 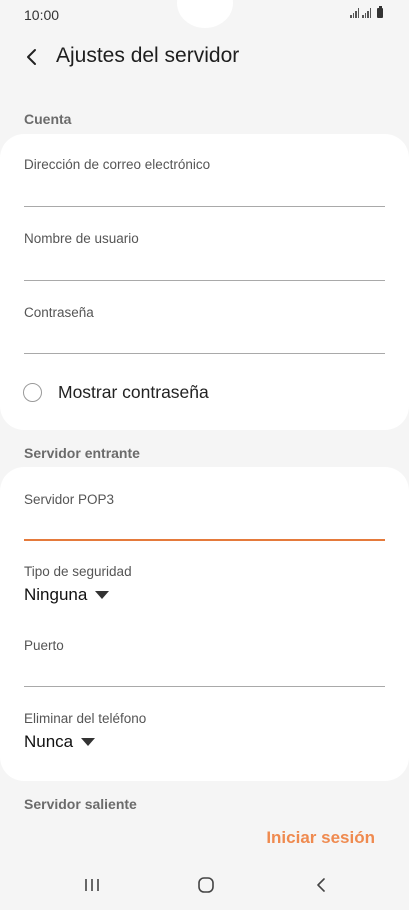 I want to click on show-password-label: Mostrar contraseña, so click(x=133, y=392).